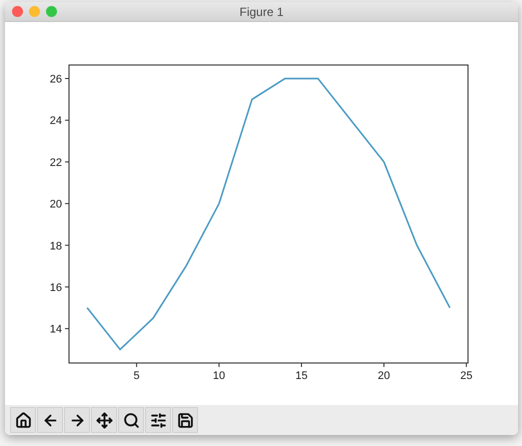 The height and width of the screenshot is (446, 522). I want to click on x-tick-label: 5, so click(137, 376).